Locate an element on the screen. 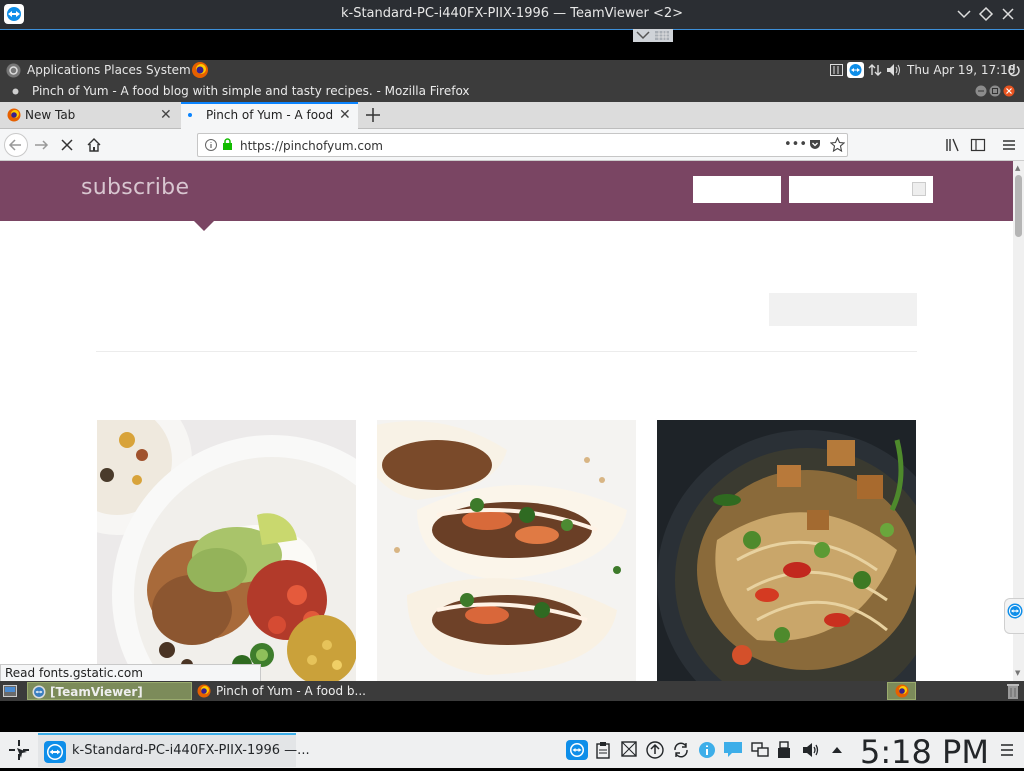 The height and width of the screenshot is (771, 1024). pocket-icon is located at coordinates (815, 145).